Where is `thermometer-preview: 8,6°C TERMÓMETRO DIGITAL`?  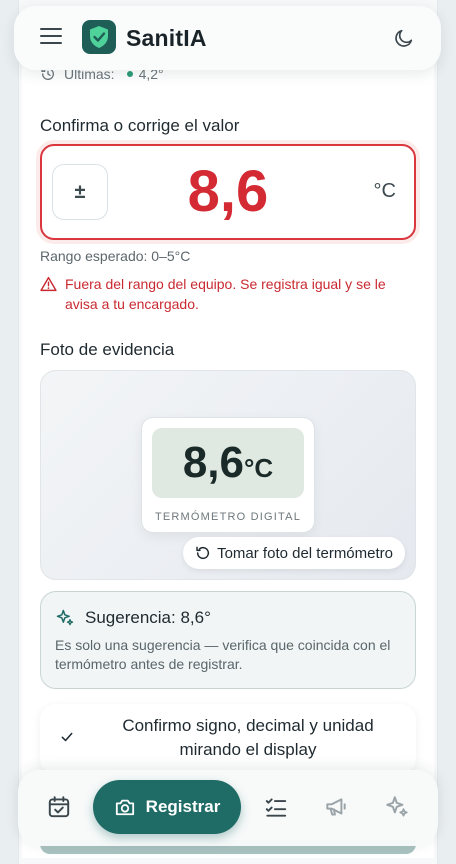
thermometer-preview: 8,6°C TERMÓMETRO DIGITAL is located at coordinates (228, 475).